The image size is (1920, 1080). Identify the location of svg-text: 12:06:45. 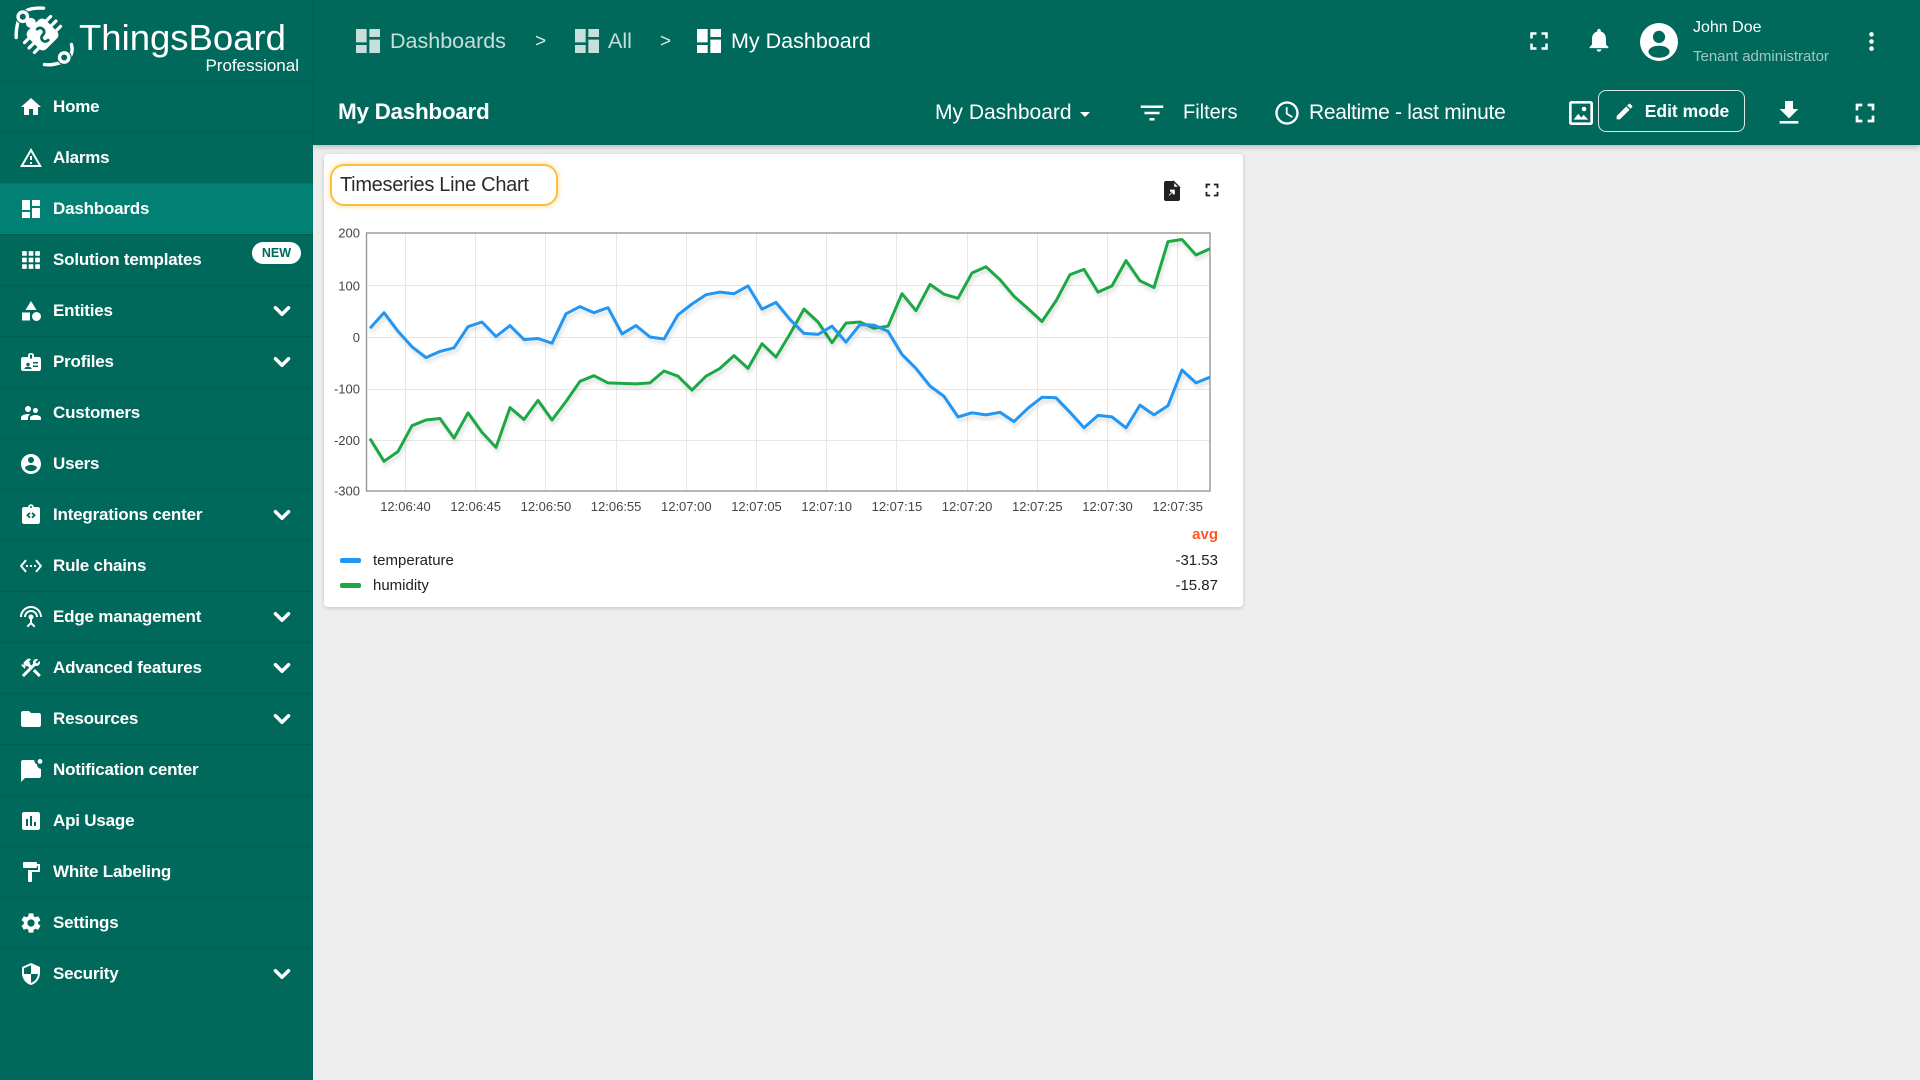
(475, 506).